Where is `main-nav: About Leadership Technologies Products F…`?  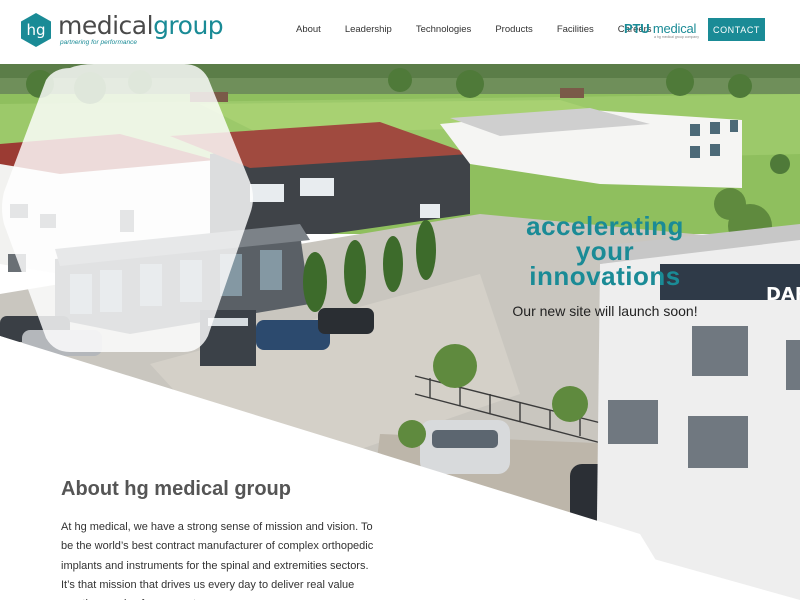 main-nav: About Leadership Technologies Products F… is located at coordinates (486, 29).